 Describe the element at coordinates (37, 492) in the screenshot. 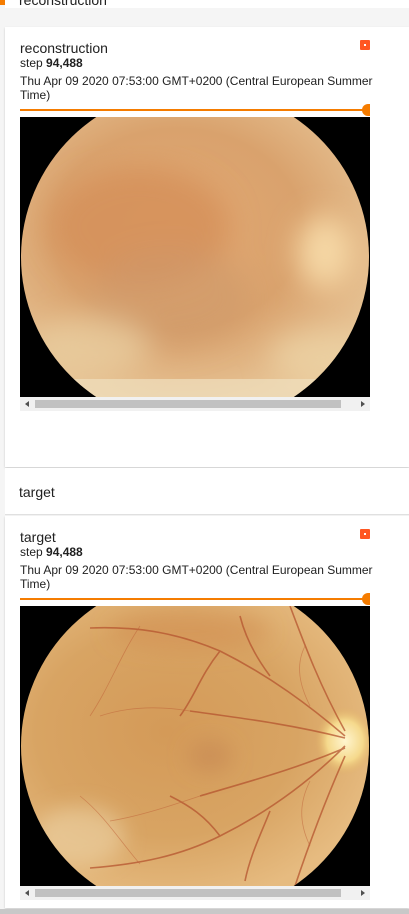

I see `section-title: target` at that location.